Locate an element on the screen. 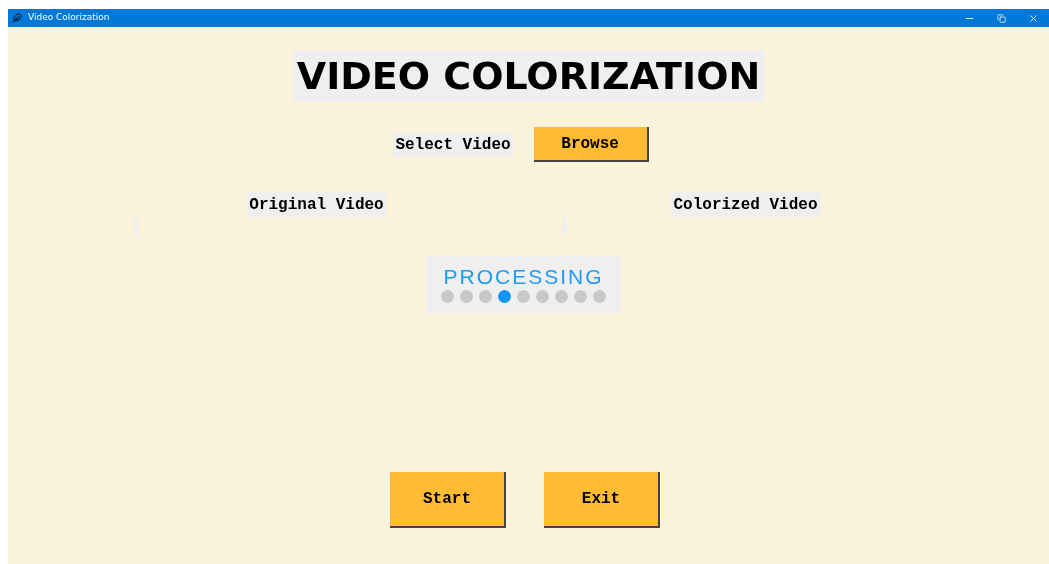 The image size is (1049, 564). restore-icon is located at coordinates (1001, 18).